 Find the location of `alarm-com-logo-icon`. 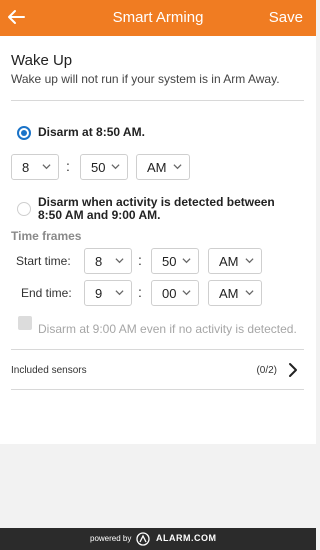

alarm-com-logo-icon is located at coordinates (143, 539).